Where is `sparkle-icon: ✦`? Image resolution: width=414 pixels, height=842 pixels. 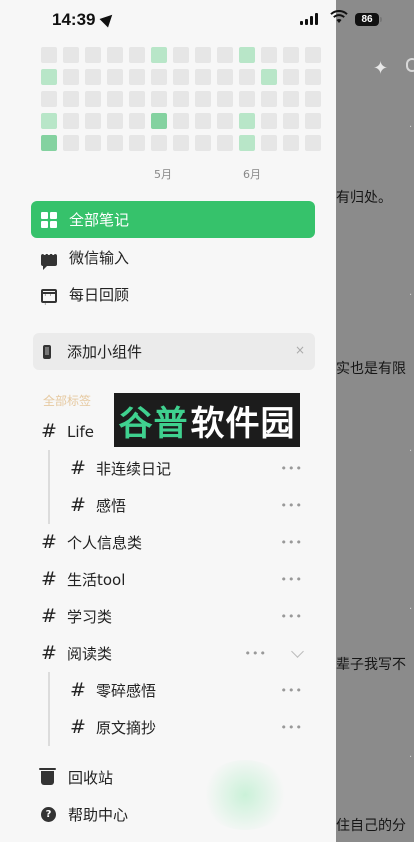 sparkle-icon: ✦ is located at coordinates (381, 68).